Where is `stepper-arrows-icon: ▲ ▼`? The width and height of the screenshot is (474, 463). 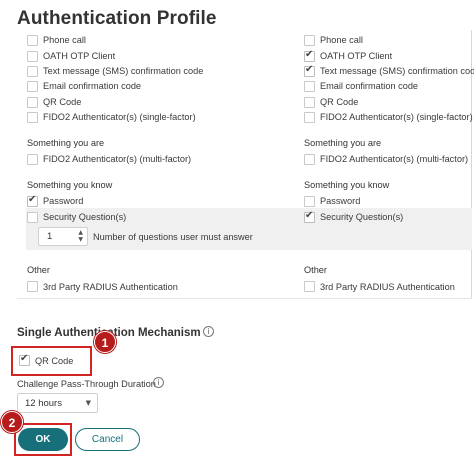
stepper-arrows-icon: ▲ ▼ is located at coordinates (80, 236).